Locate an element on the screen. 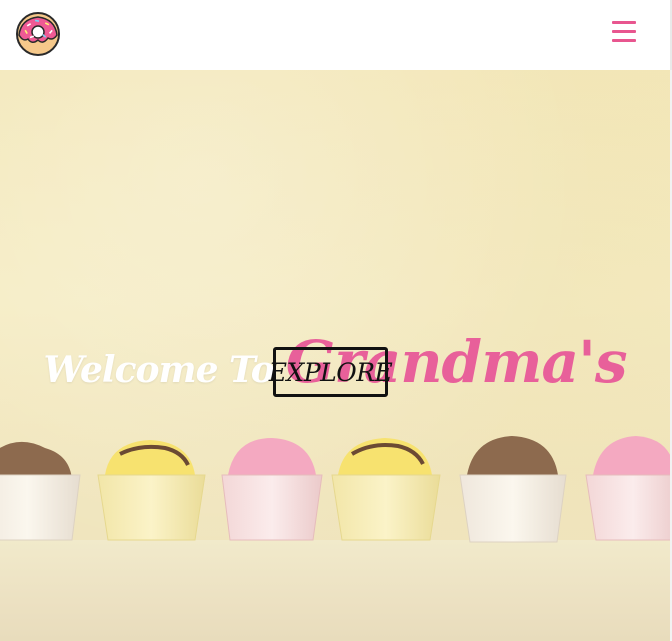  welcome-text: Welcome To is located at coordinates (159, 370).